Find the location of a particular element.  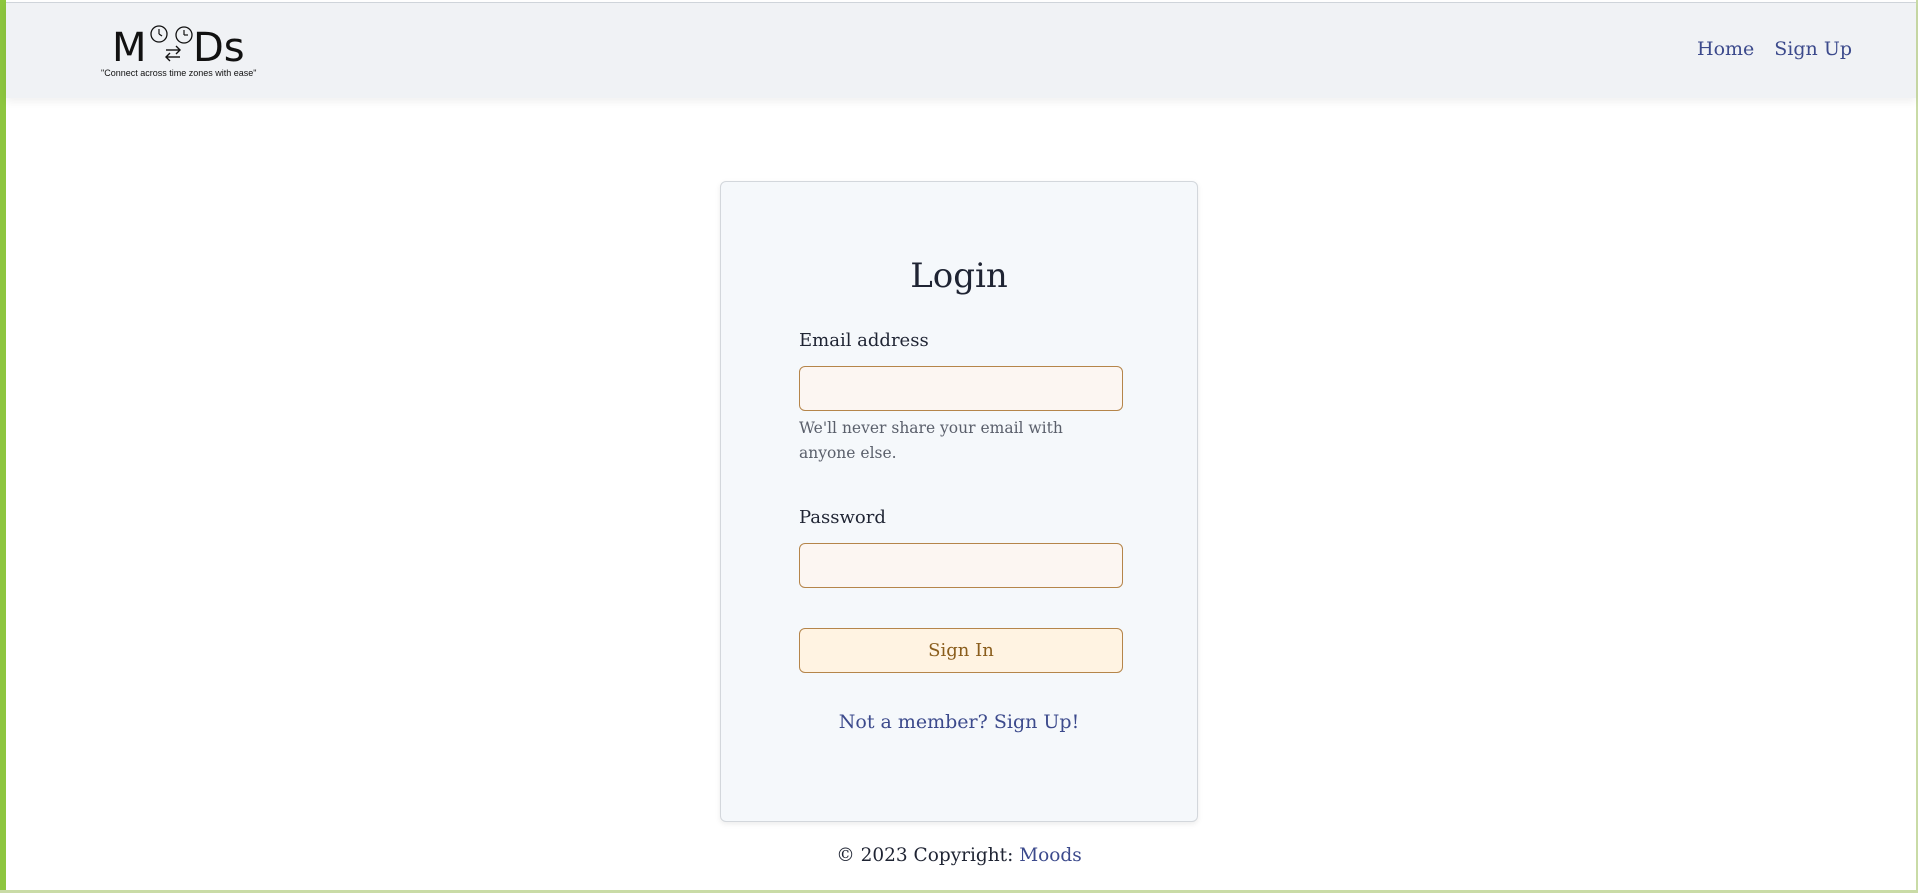

logo-graphic: M Ds is located at coordinates (178, 48).